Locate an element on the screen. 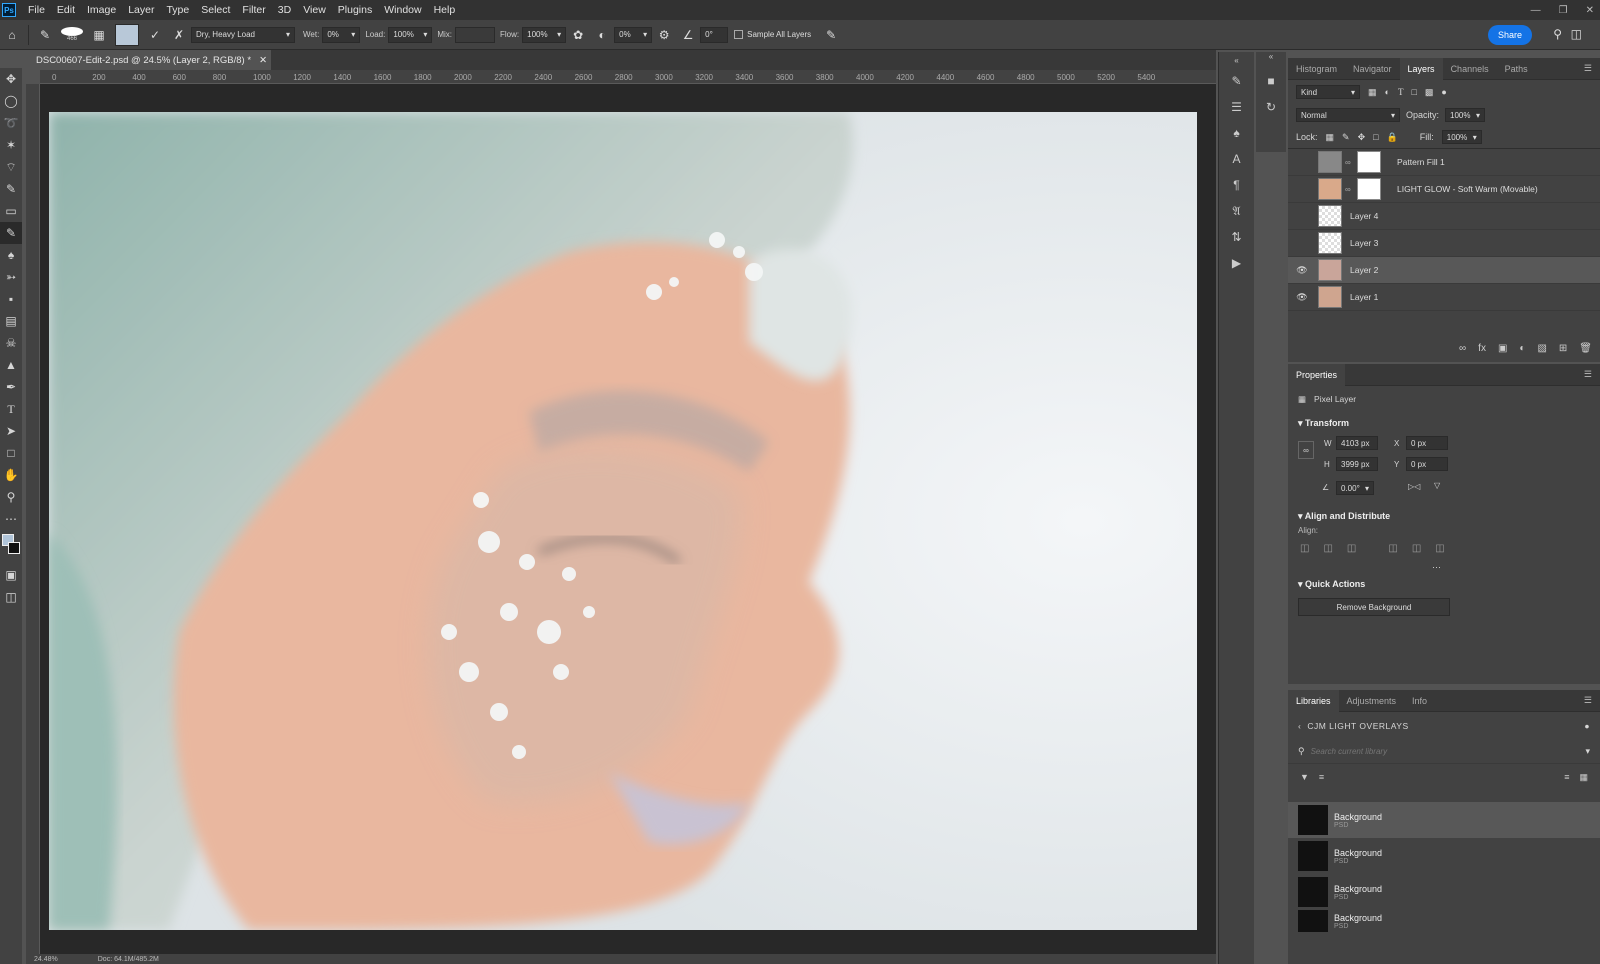  more-options-icon: ⋯ is located at coordinates (1444, 567).